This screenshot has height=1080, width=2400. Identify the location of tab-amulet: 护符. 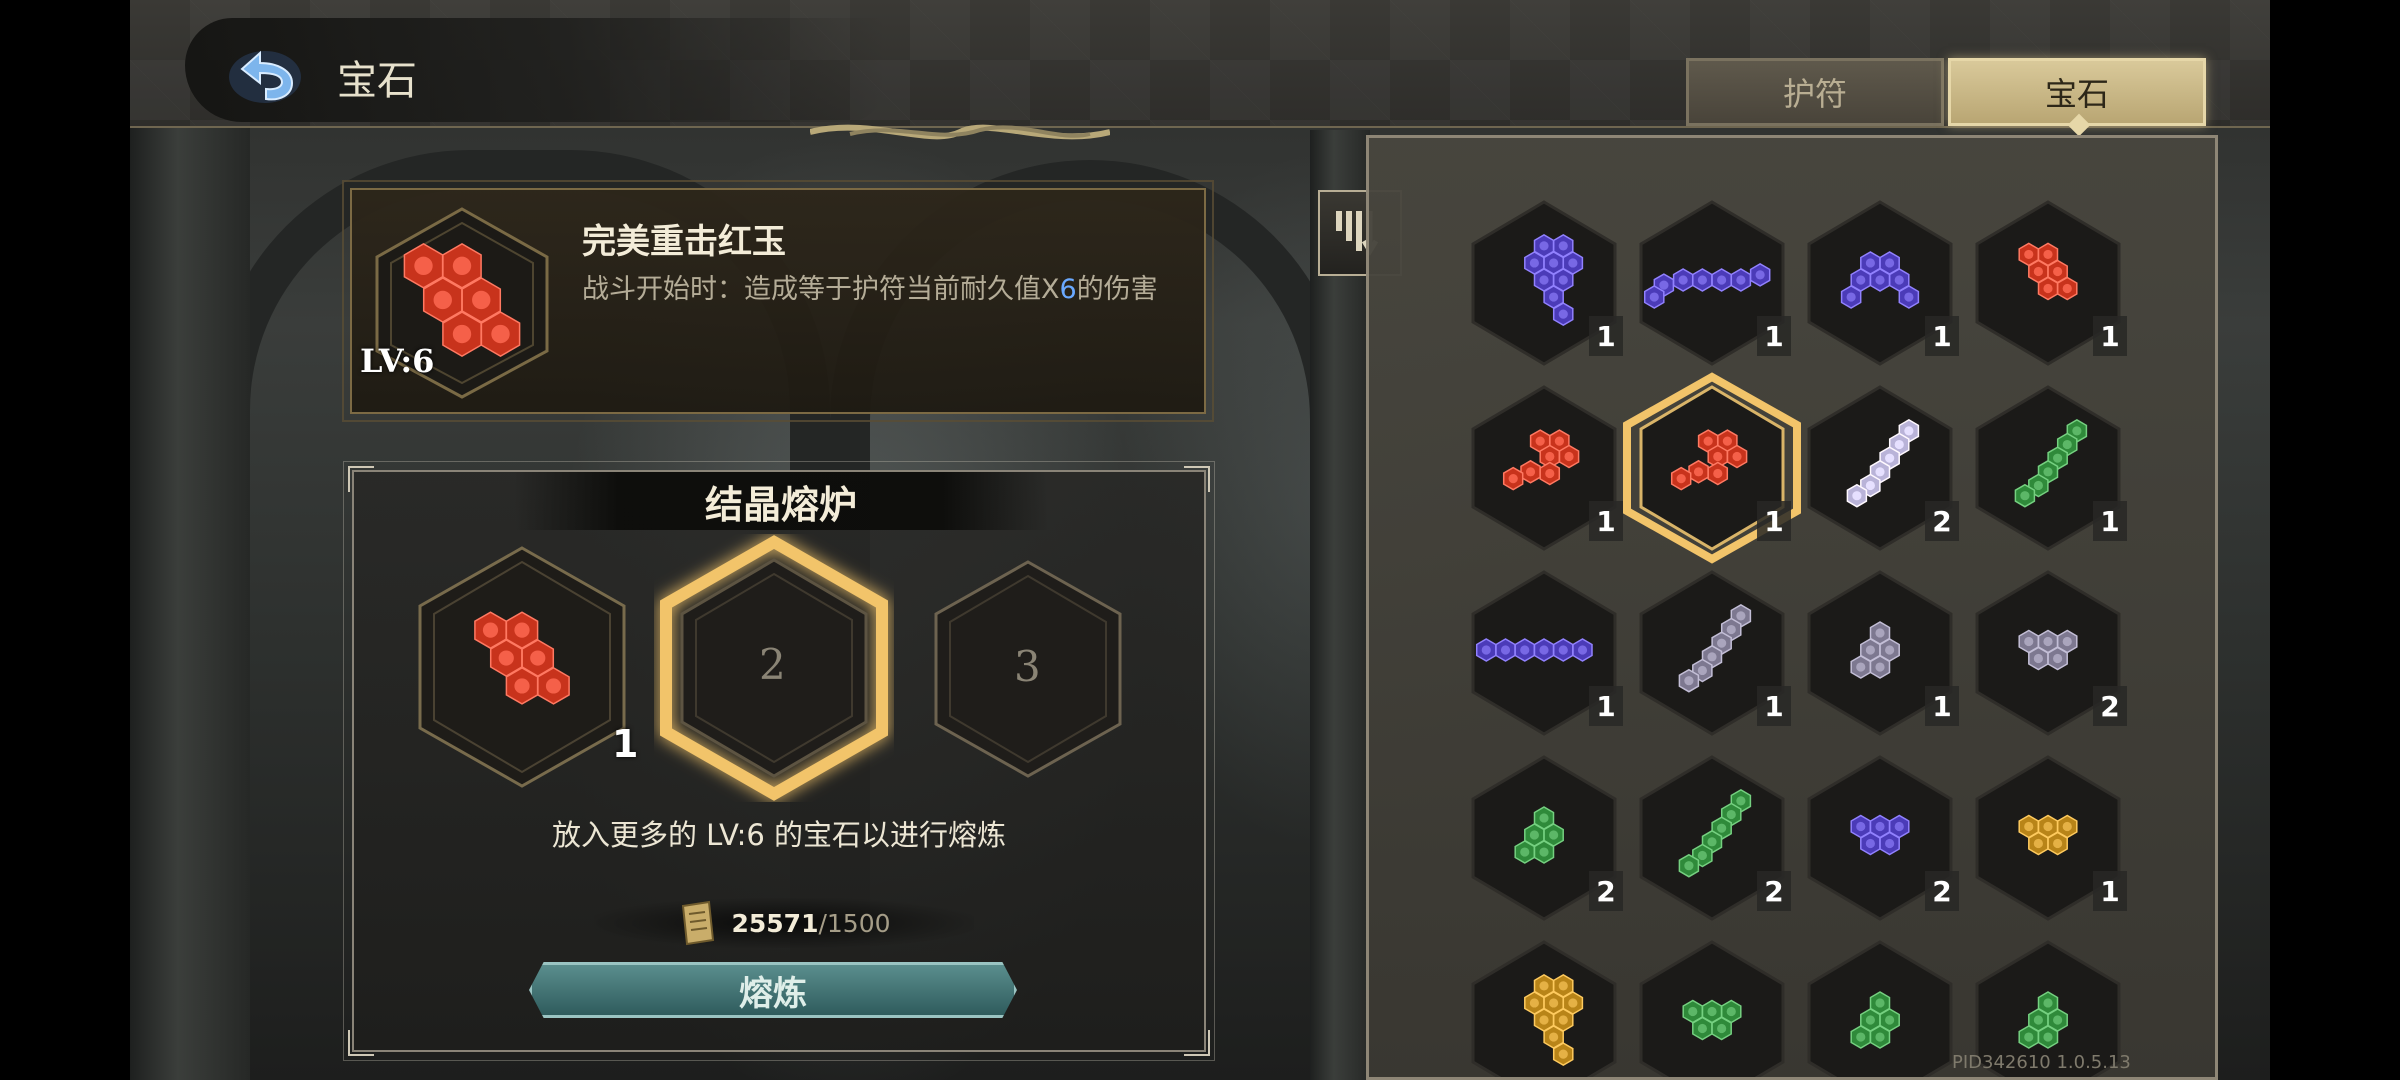
(1815, 92).